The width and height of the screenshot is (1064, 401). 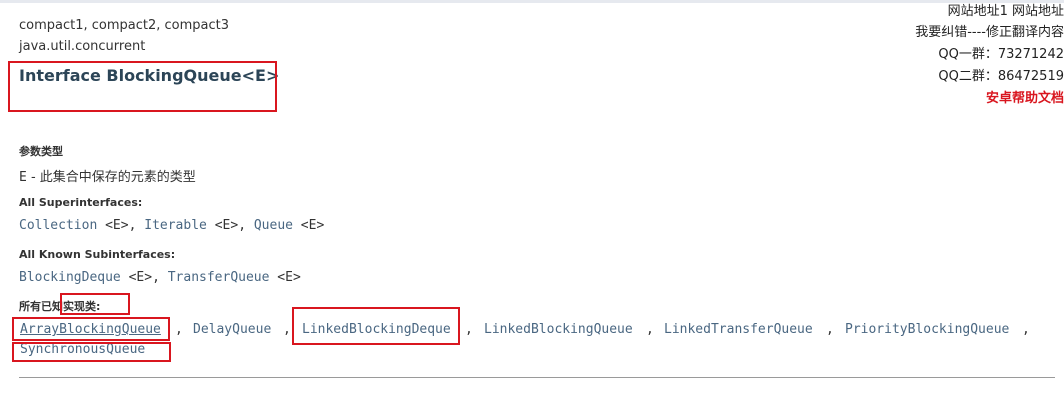 What do you see at coordinates (1001, 54) in the screenshot?
I see `qq-group-1: QQ一群：73271242` at bounding box center [1001, 54].